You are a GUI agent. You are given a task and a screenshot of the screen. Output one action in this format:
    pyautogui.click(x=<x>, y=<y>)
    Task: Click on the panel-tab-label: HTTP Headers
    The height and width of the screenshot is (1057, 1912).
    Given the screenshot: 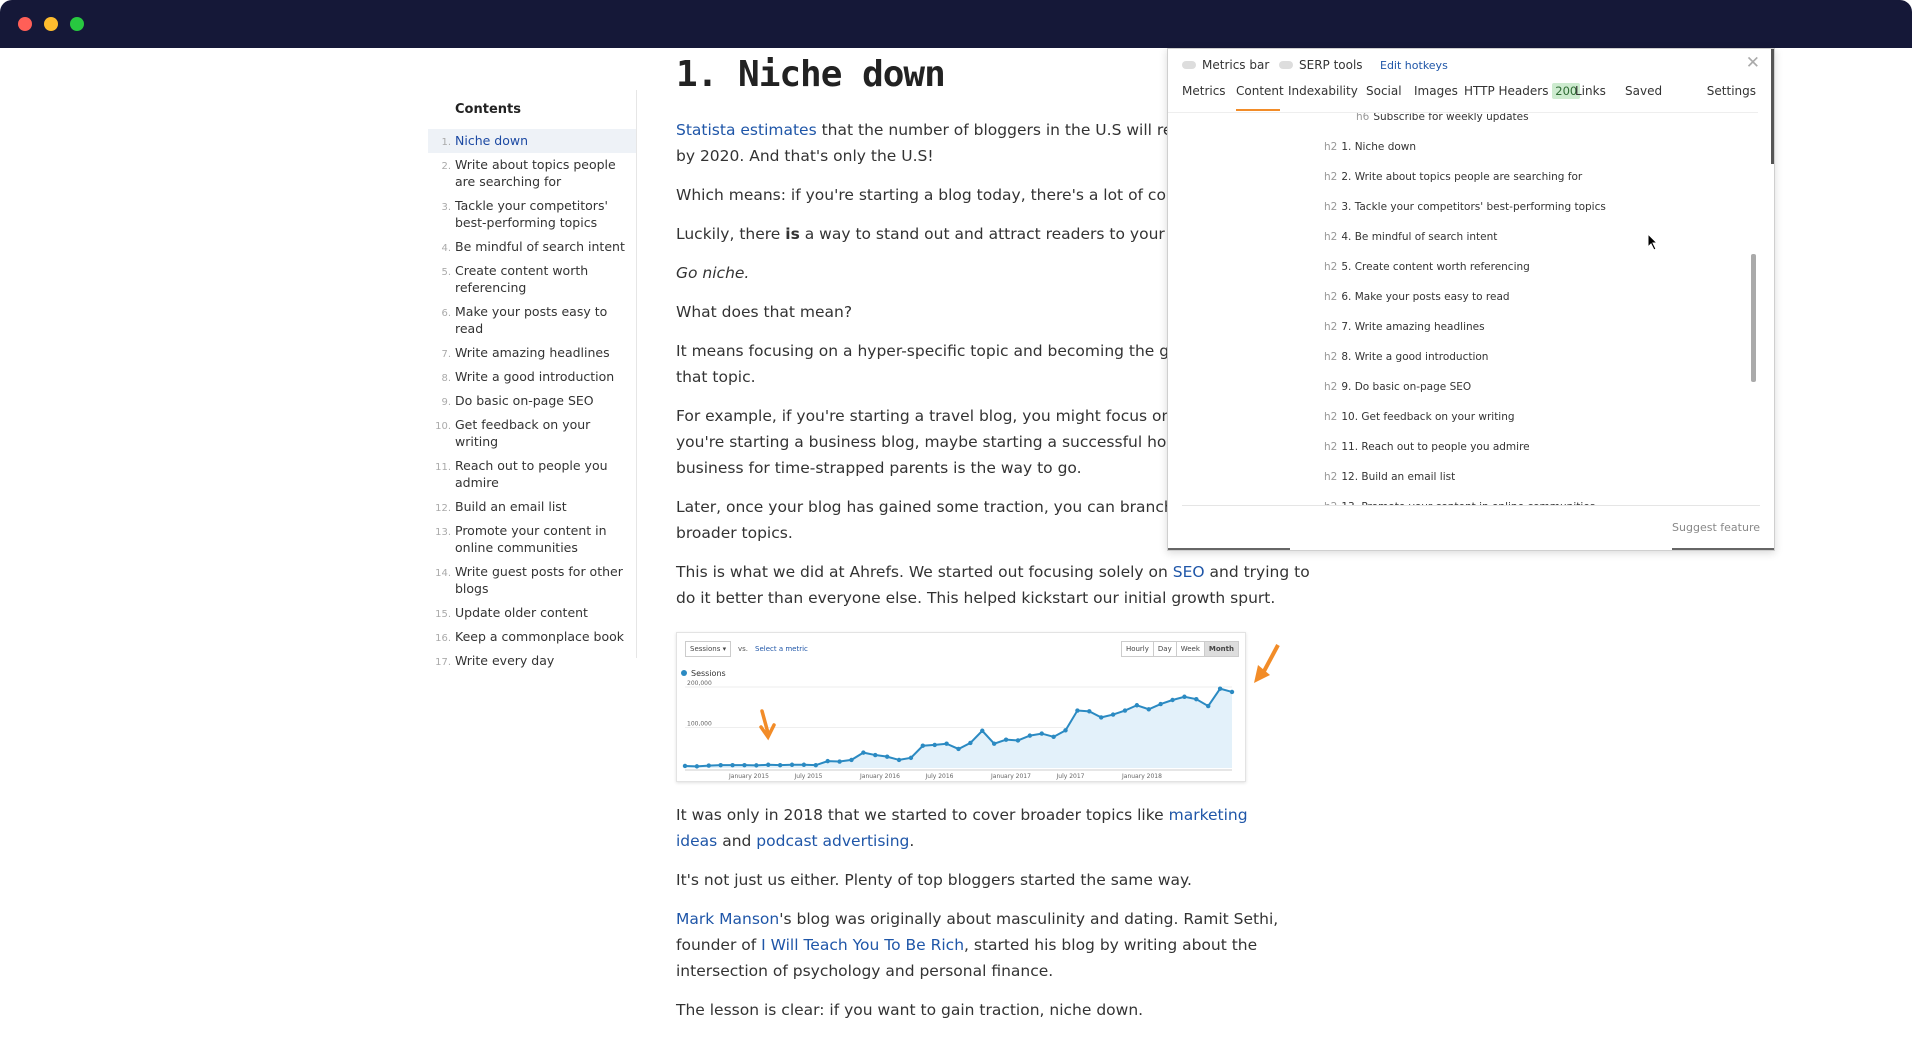 What is the action you would take?
    pyautogui.click(x=1506, y=91)
    